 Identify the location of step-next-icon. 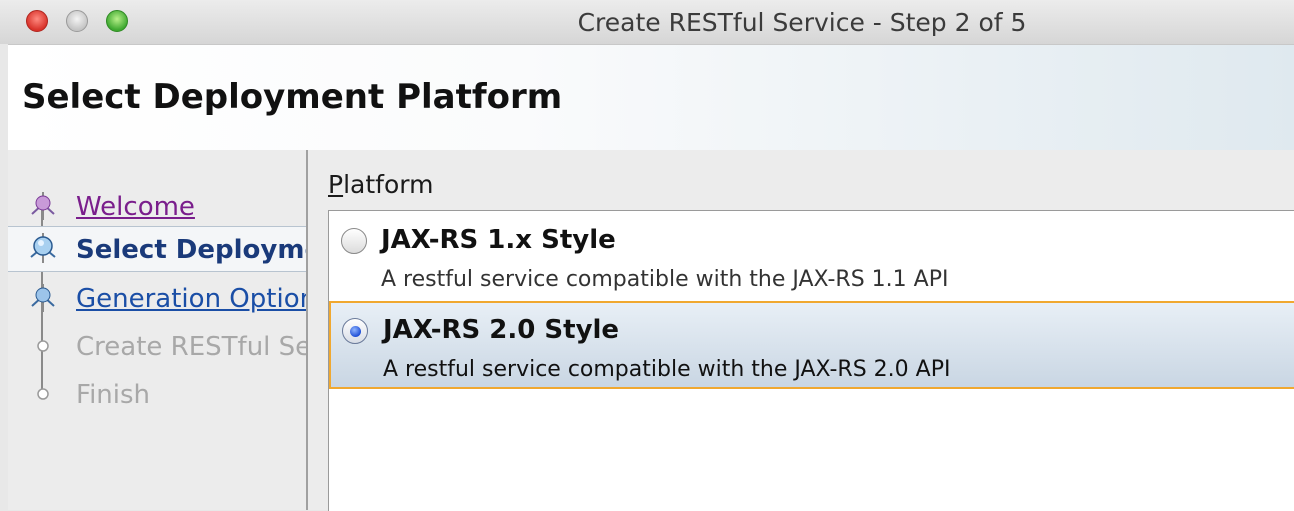
(43, 298).